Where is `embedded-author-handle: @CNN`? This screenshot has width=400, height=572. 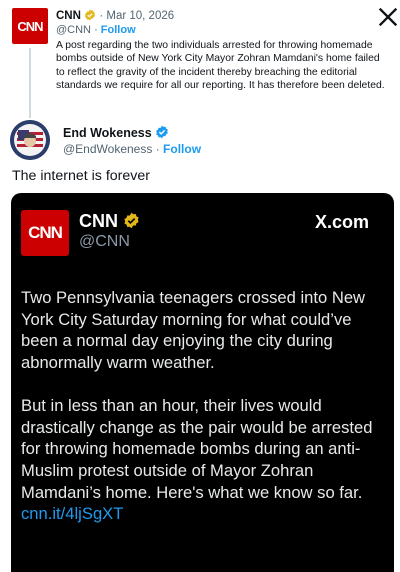
embedded-author-handle: @CNN is located at coordinates (104, 241).